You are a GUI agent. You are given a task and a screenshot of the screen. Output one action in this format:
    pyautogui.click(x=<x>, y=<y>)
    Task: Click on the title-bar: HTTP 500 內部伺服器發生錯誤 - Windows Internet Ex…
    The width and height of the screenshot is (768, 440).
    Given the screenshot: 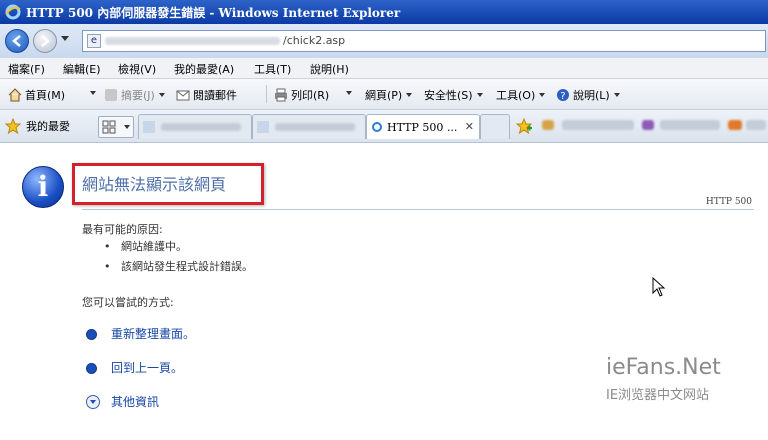 What is the action you would take?
    pyautogui.click(x=384, y=12)
    